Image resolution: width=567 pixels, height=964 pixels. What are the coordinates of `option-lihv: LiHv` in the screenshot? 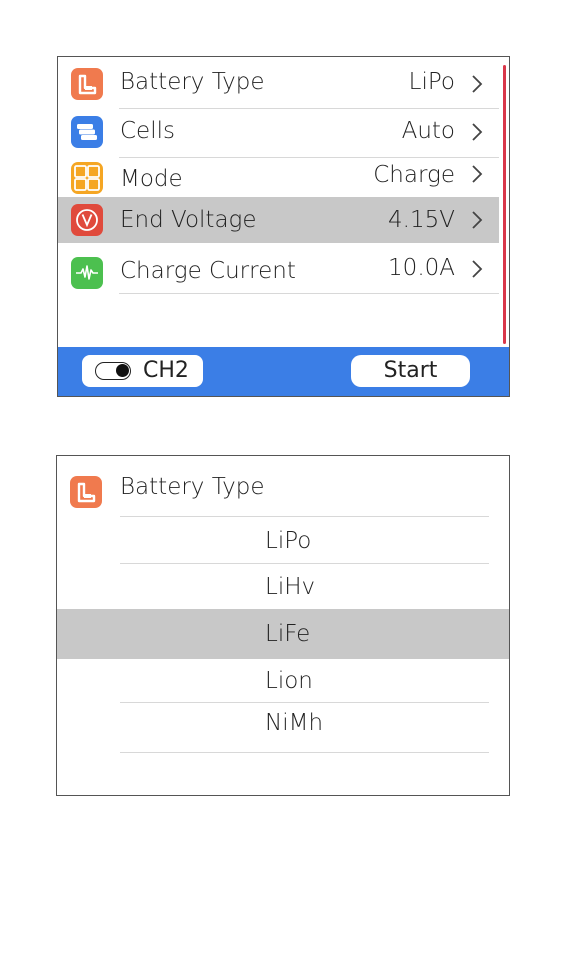 It's located at (283, 588).